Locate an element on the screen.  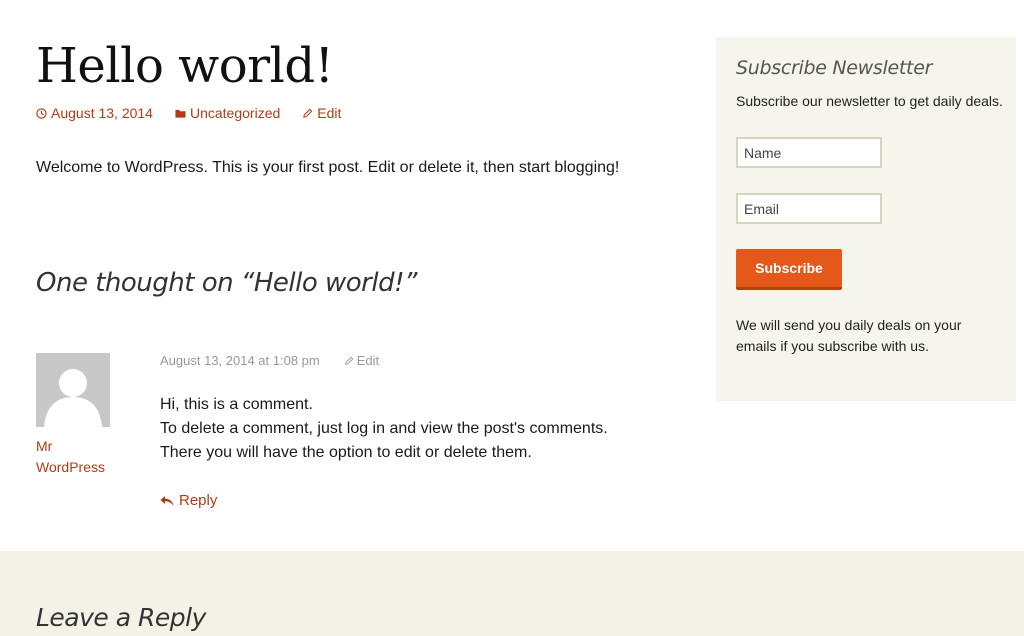
comment-edit-link: Edit is located at coordinates (361, 360).